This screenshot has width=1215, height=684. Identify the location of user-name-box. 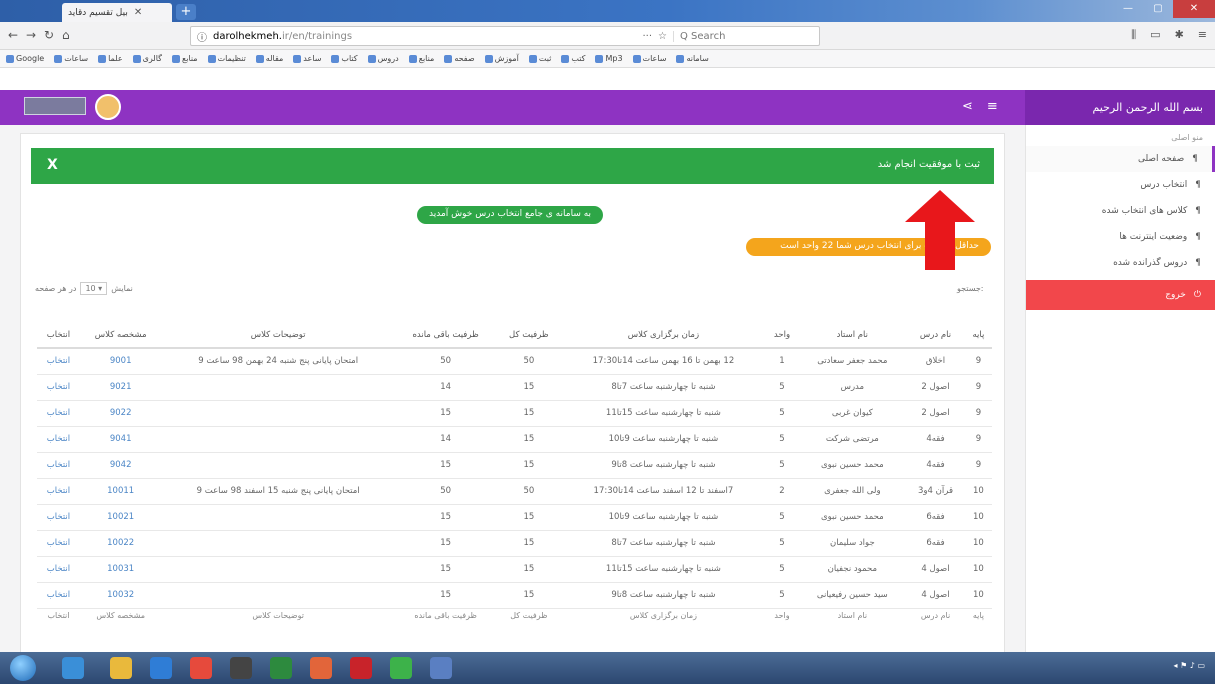
(55, 106).